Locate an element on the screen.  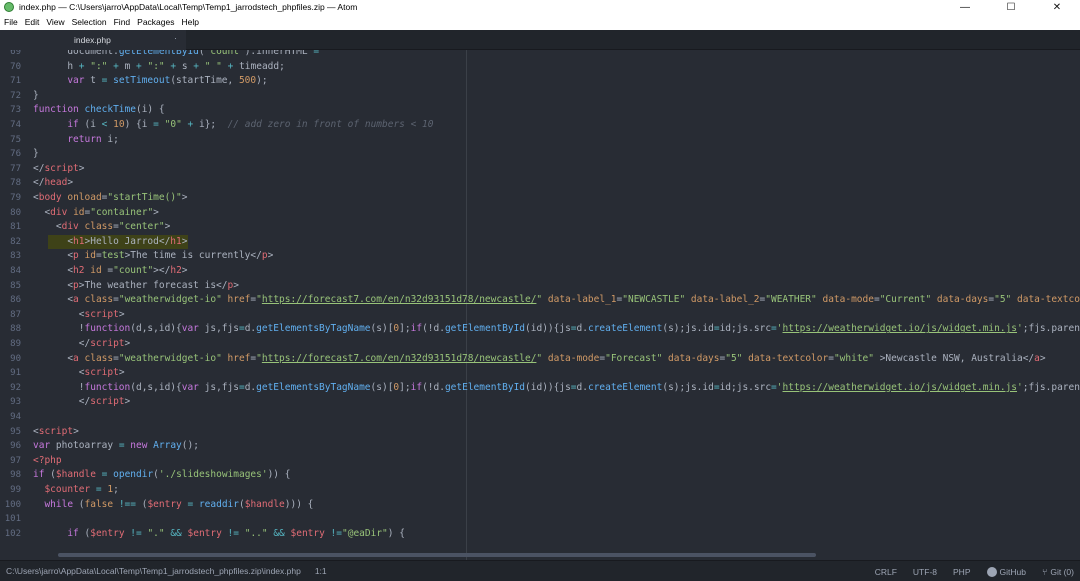
status-git: ⑂ Git (0) is located at coordinates (1058, 572).